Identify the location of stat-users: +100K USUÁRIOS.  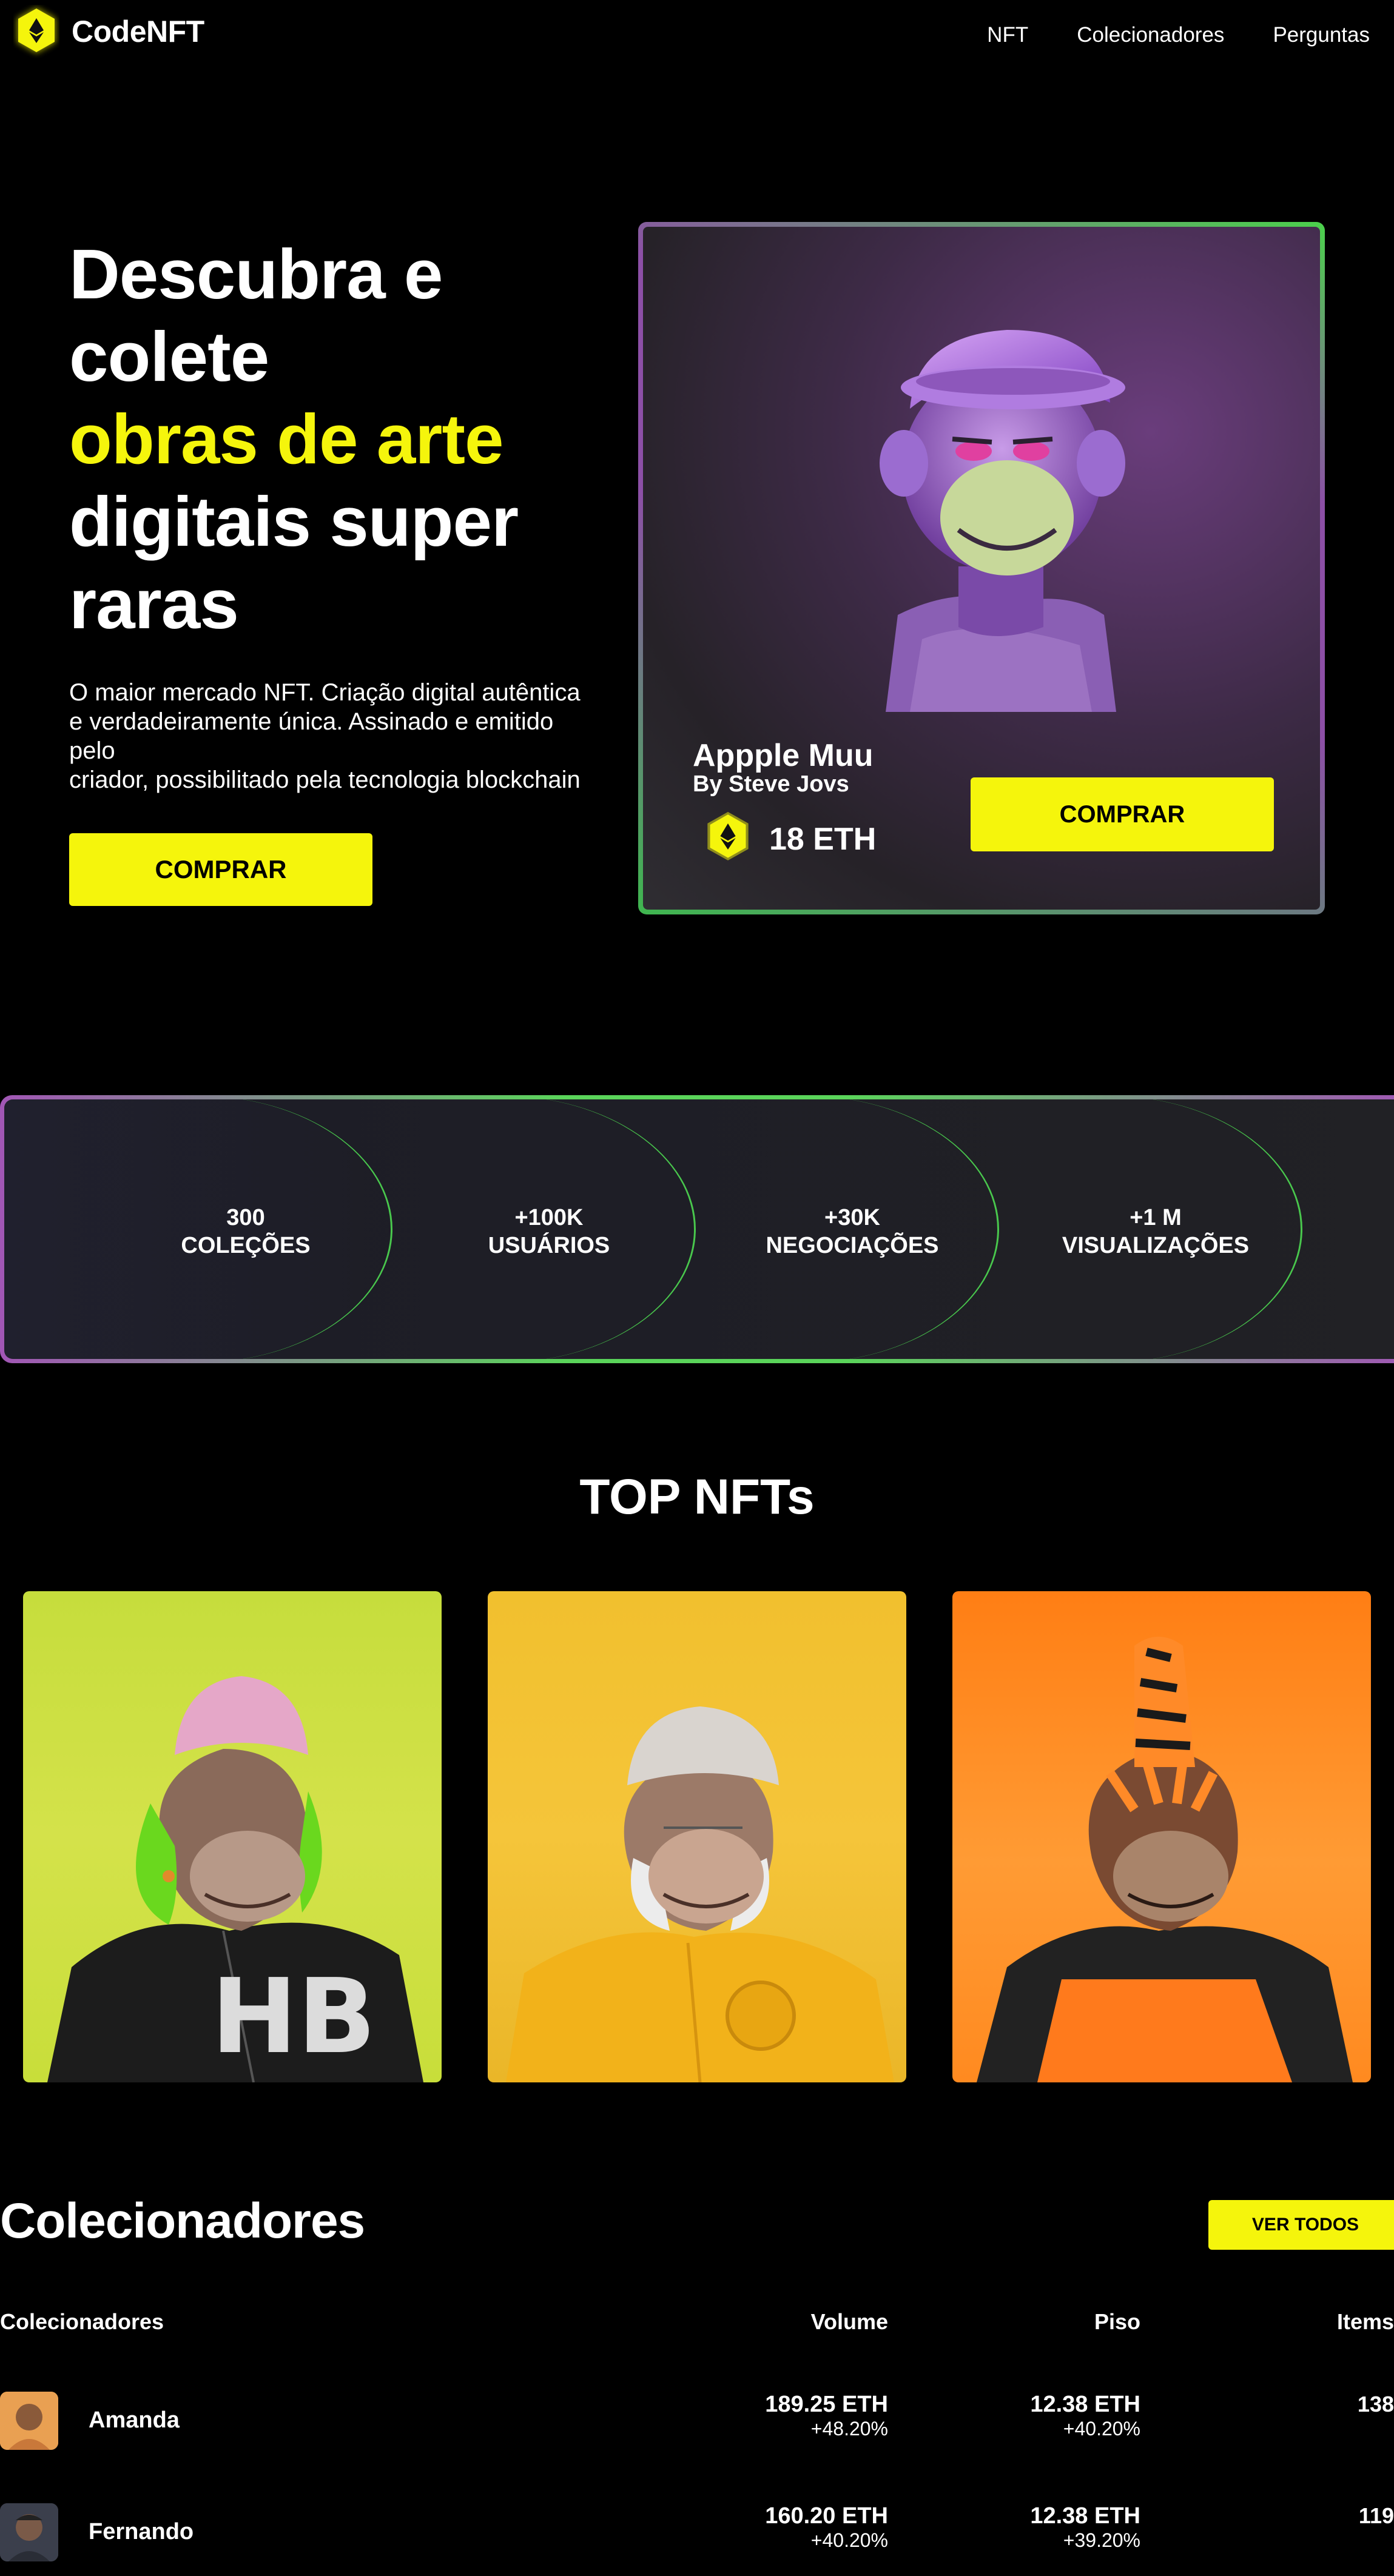
(549, 1231).